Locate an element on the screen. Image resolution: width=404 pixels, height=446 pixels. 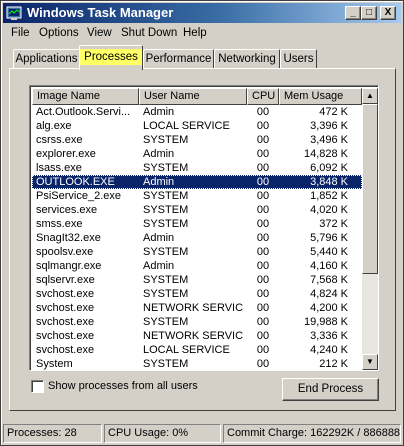
table-row: smss.exe SYSTEM 00 372 K is located at coordinates (197, 224).